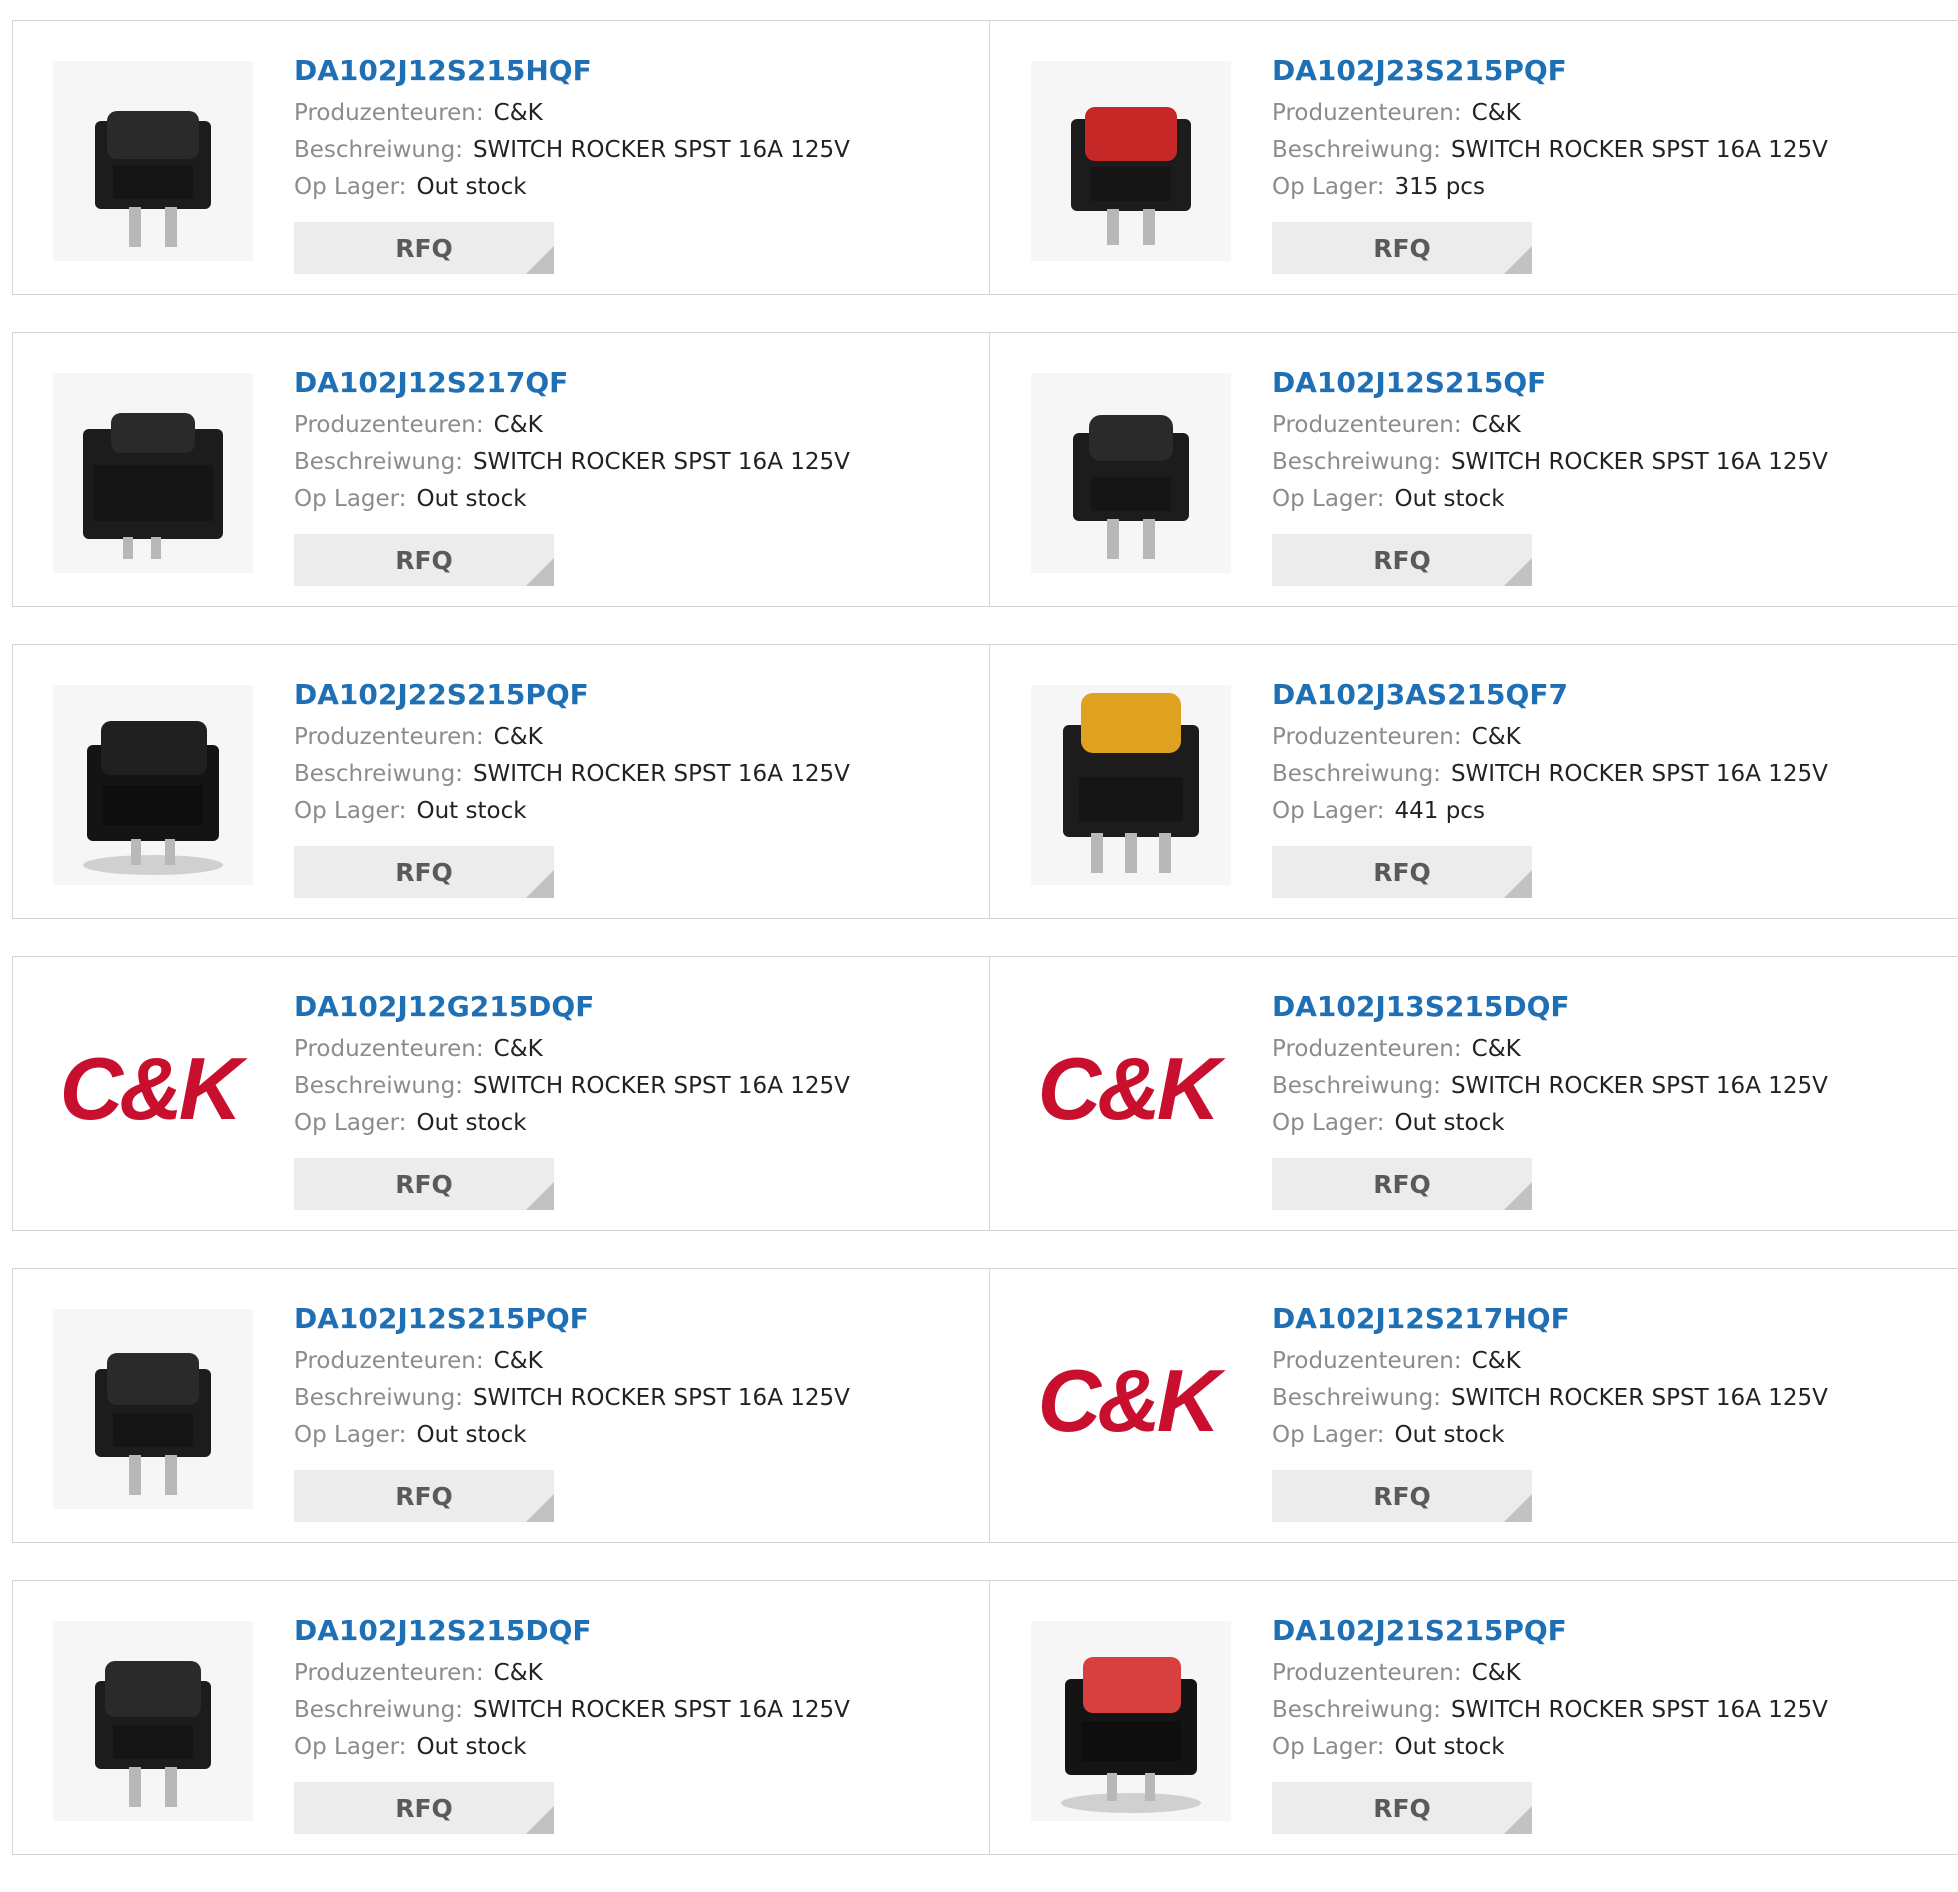 Image resolution: width=1958 pixels, height=1892 pixels. Describe the element at coordinates (1602, 811) in the screenshot. I see `stock-line: Op Lager: 441 pcs` at that location.